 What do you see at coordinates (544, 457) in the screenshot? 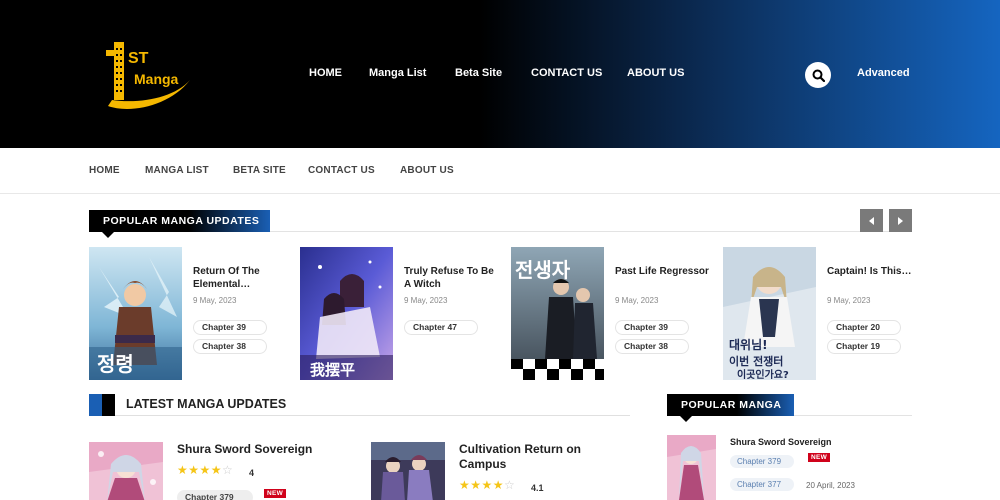
I see `manga-title: Cultivation Return on Campus` at bounding box center [544, 457].